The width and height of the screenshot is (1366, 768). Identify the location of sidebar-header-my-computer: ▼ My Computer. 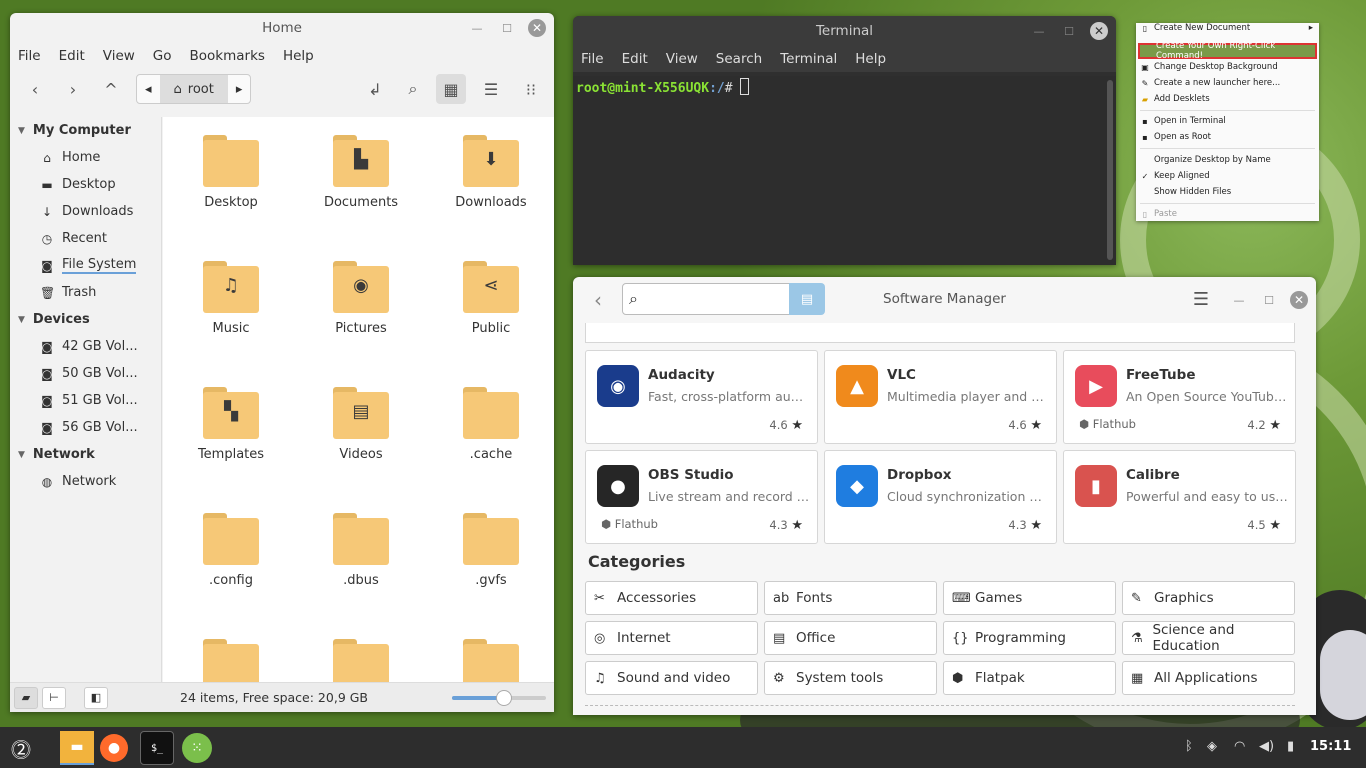
(85, 130).